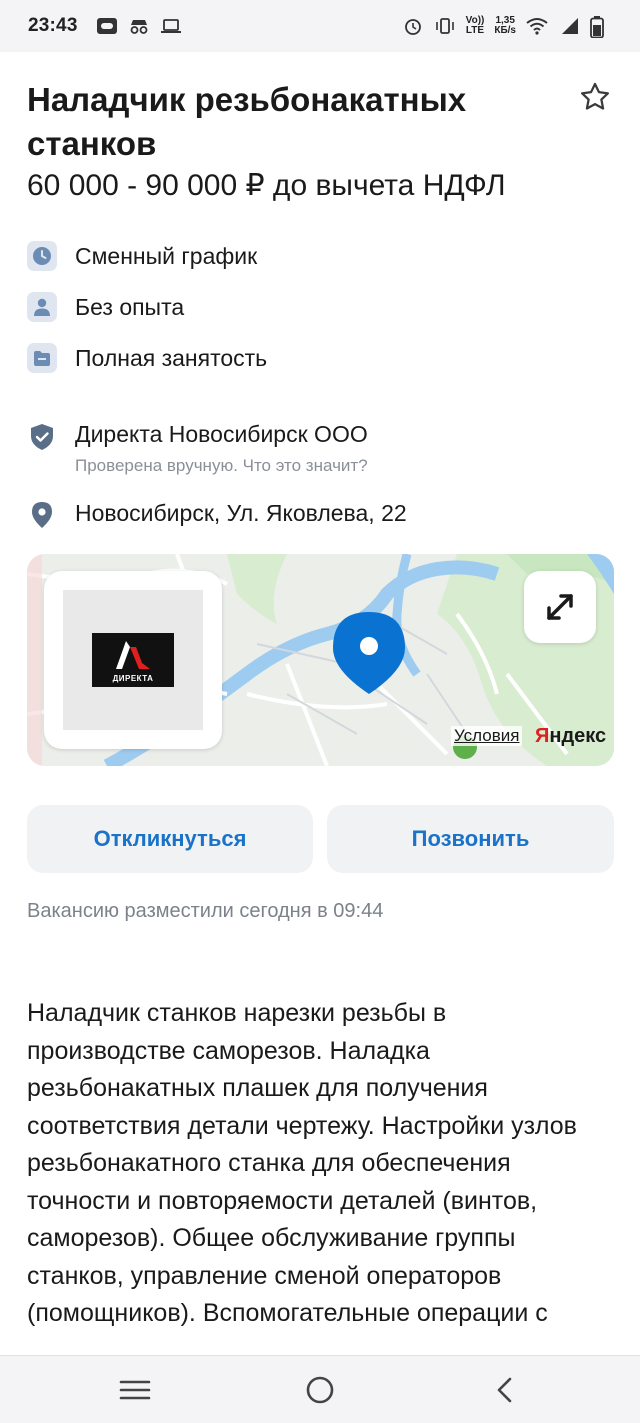  What do you see at coordinates (166, 255) in the screenshot?
I see `feature-label: Сменный график` at bounding box center [166, 255].